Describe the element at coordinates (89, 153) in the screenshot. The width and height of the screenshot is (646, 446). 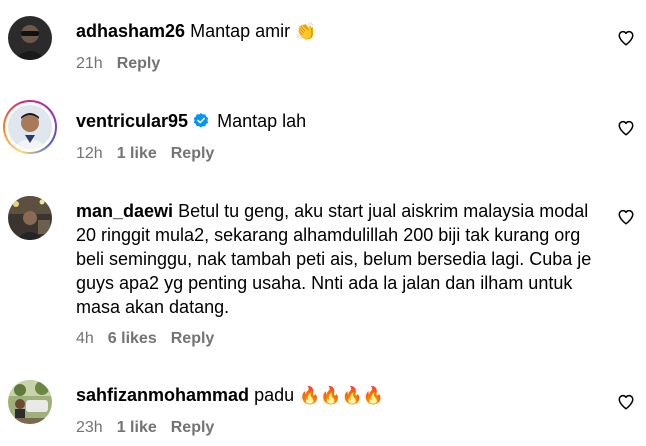
I see `comment-time: 12h` at that location.